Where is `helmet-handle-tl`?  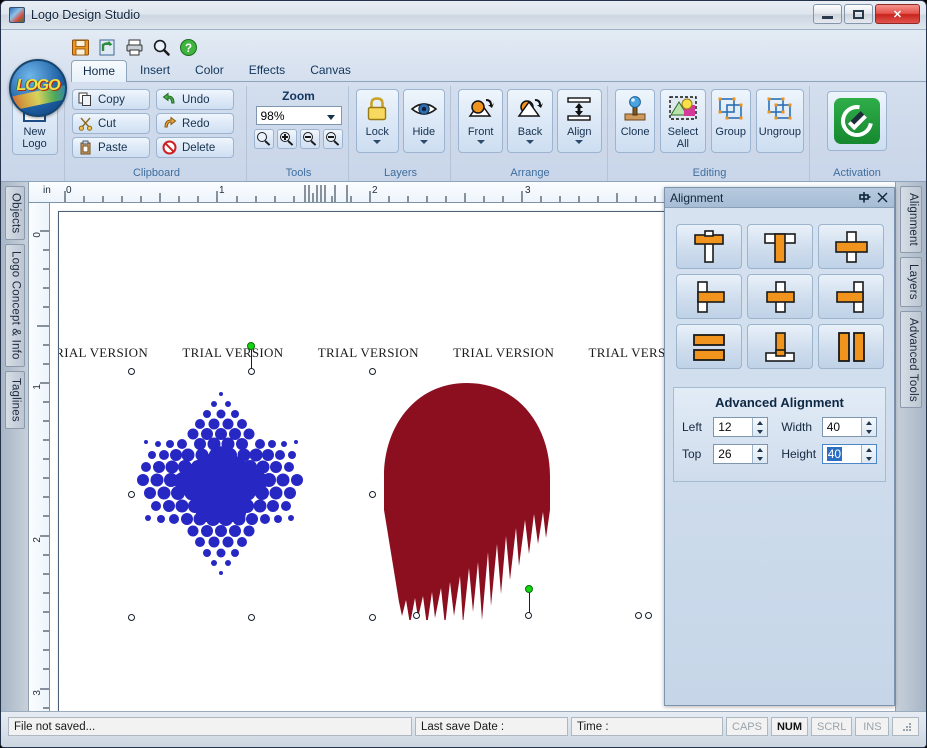
helmet-handle-tl is located at coordinates (648, 615).